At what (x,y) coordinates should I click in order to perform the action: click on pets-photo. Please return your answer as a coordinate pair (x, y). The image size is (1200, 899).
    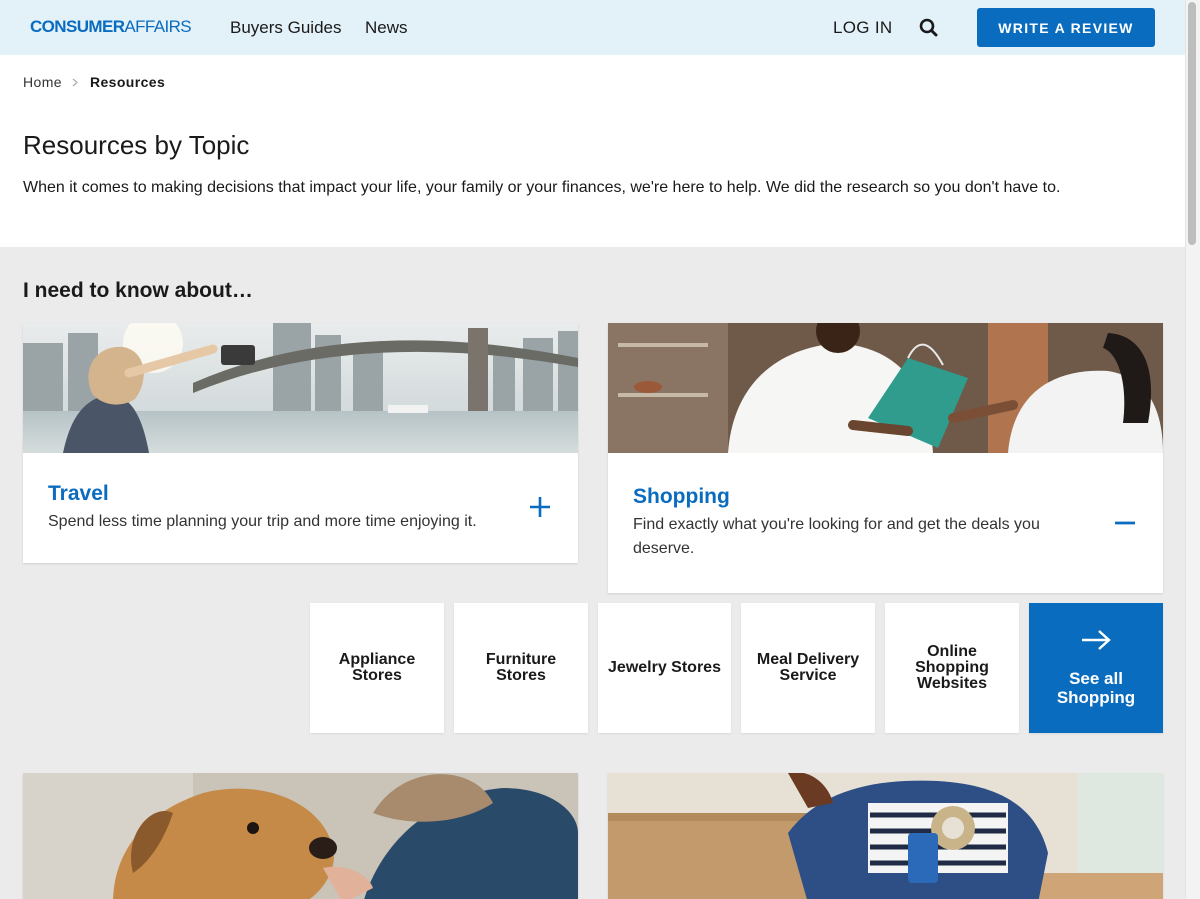
    Looking at the image, I should click on (300, 836).